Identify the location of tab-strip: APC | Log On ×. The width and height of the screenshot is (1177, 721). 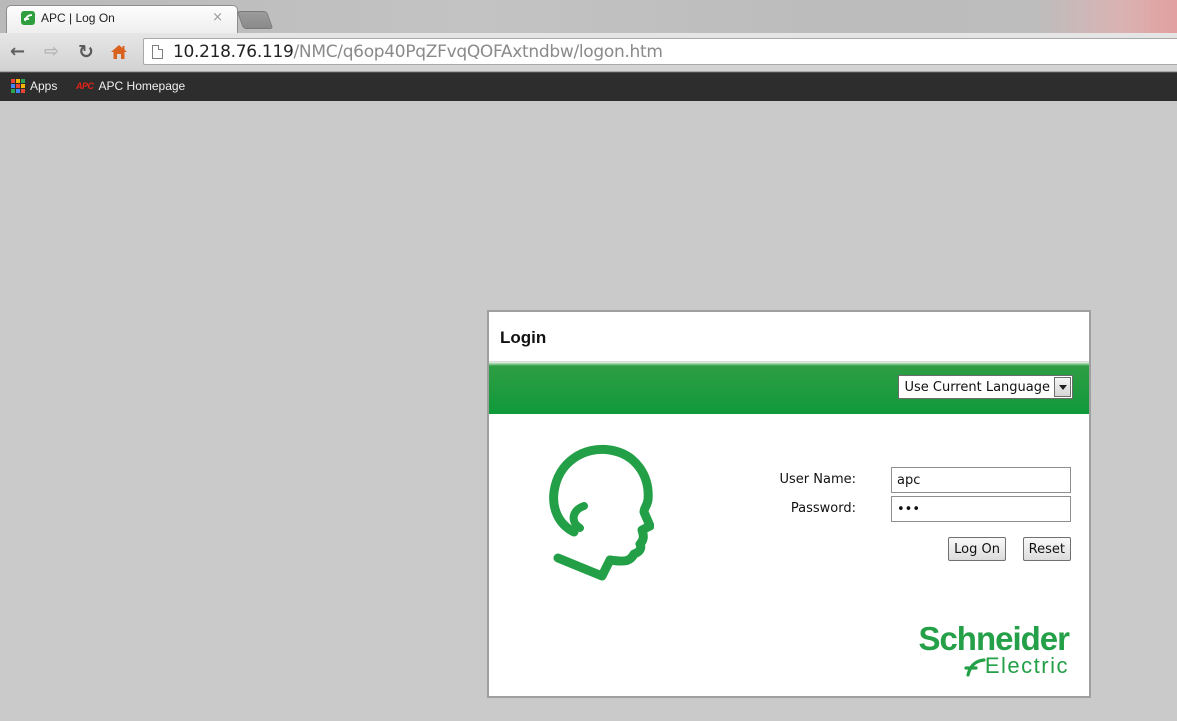
(588, 16).